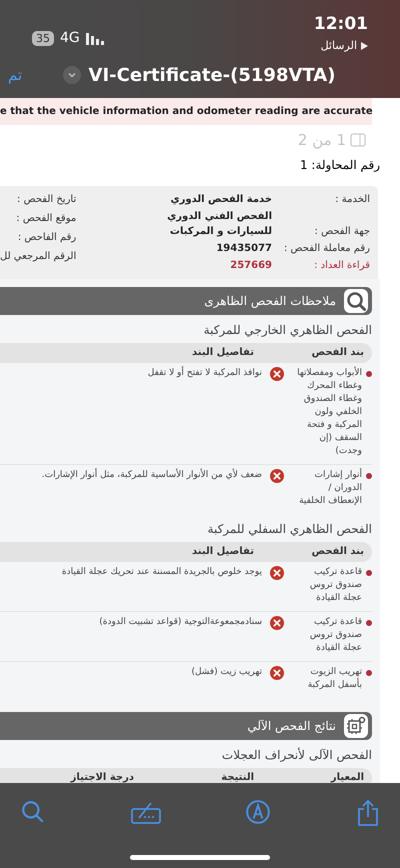  What do you see at coordinates (180, 622) in the screenshot?
I see `item-detail: سنادمجمعوعةالتوجية (قواعد تشبيت الدودة)` at bounding box center [180, 622].